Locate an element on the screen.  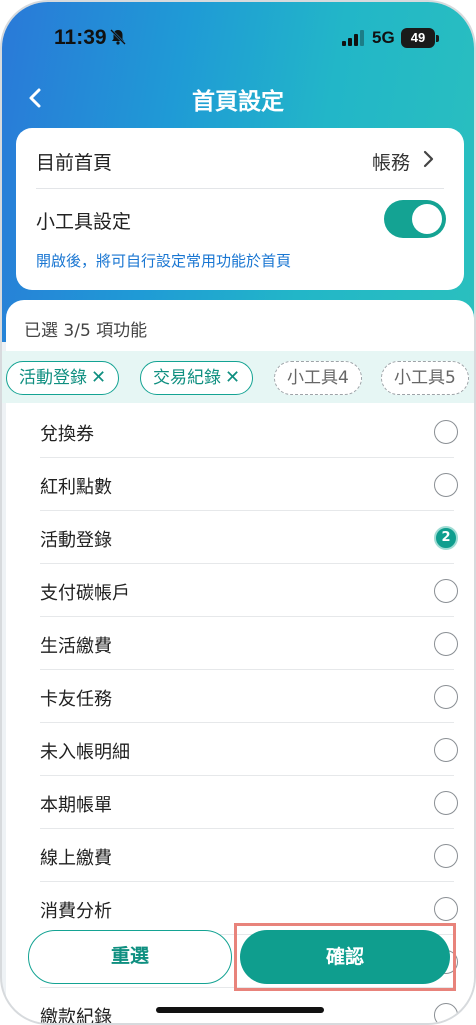
chip-widget-5: 小工具5 is located at coordinates (425, 378).